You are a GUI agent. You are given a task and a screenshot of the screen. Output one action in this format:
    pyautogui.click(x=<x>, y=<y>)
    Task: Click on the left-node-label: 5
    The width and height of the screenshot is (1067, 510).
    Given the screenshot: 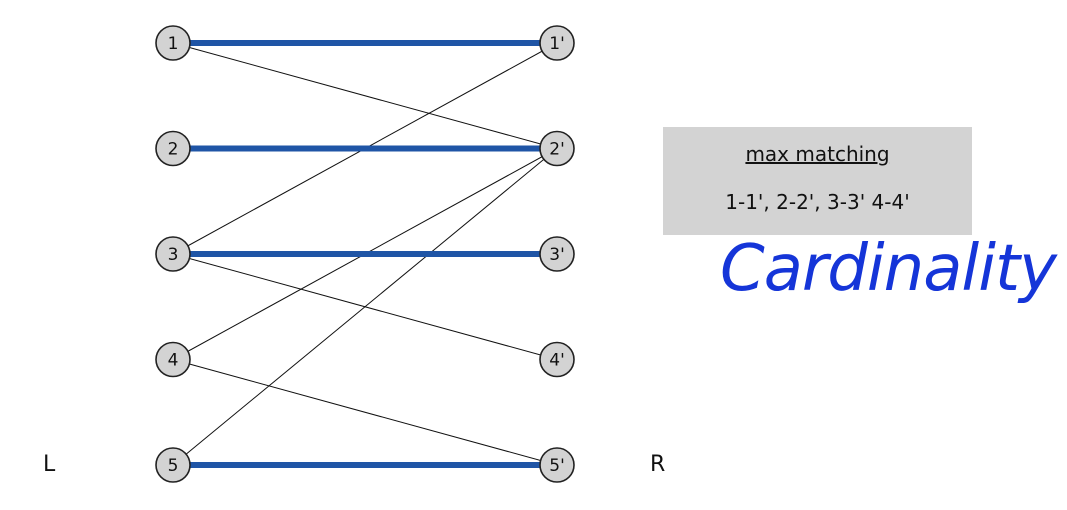 What is the action you would take?
    pyautogui.click(x=173, y=466)
    